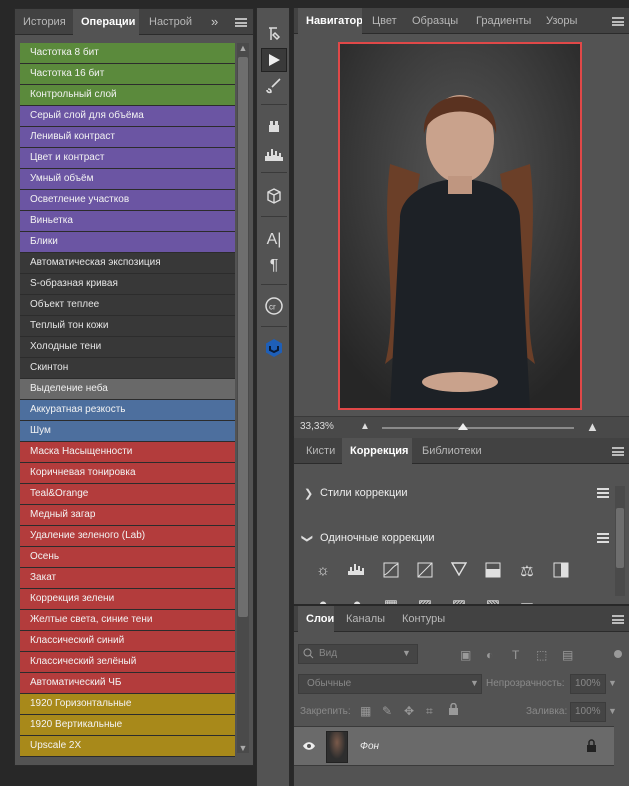 This screenshot has height=786, width=629. I want to click on action-item: Медный загар, so click(127, 515).